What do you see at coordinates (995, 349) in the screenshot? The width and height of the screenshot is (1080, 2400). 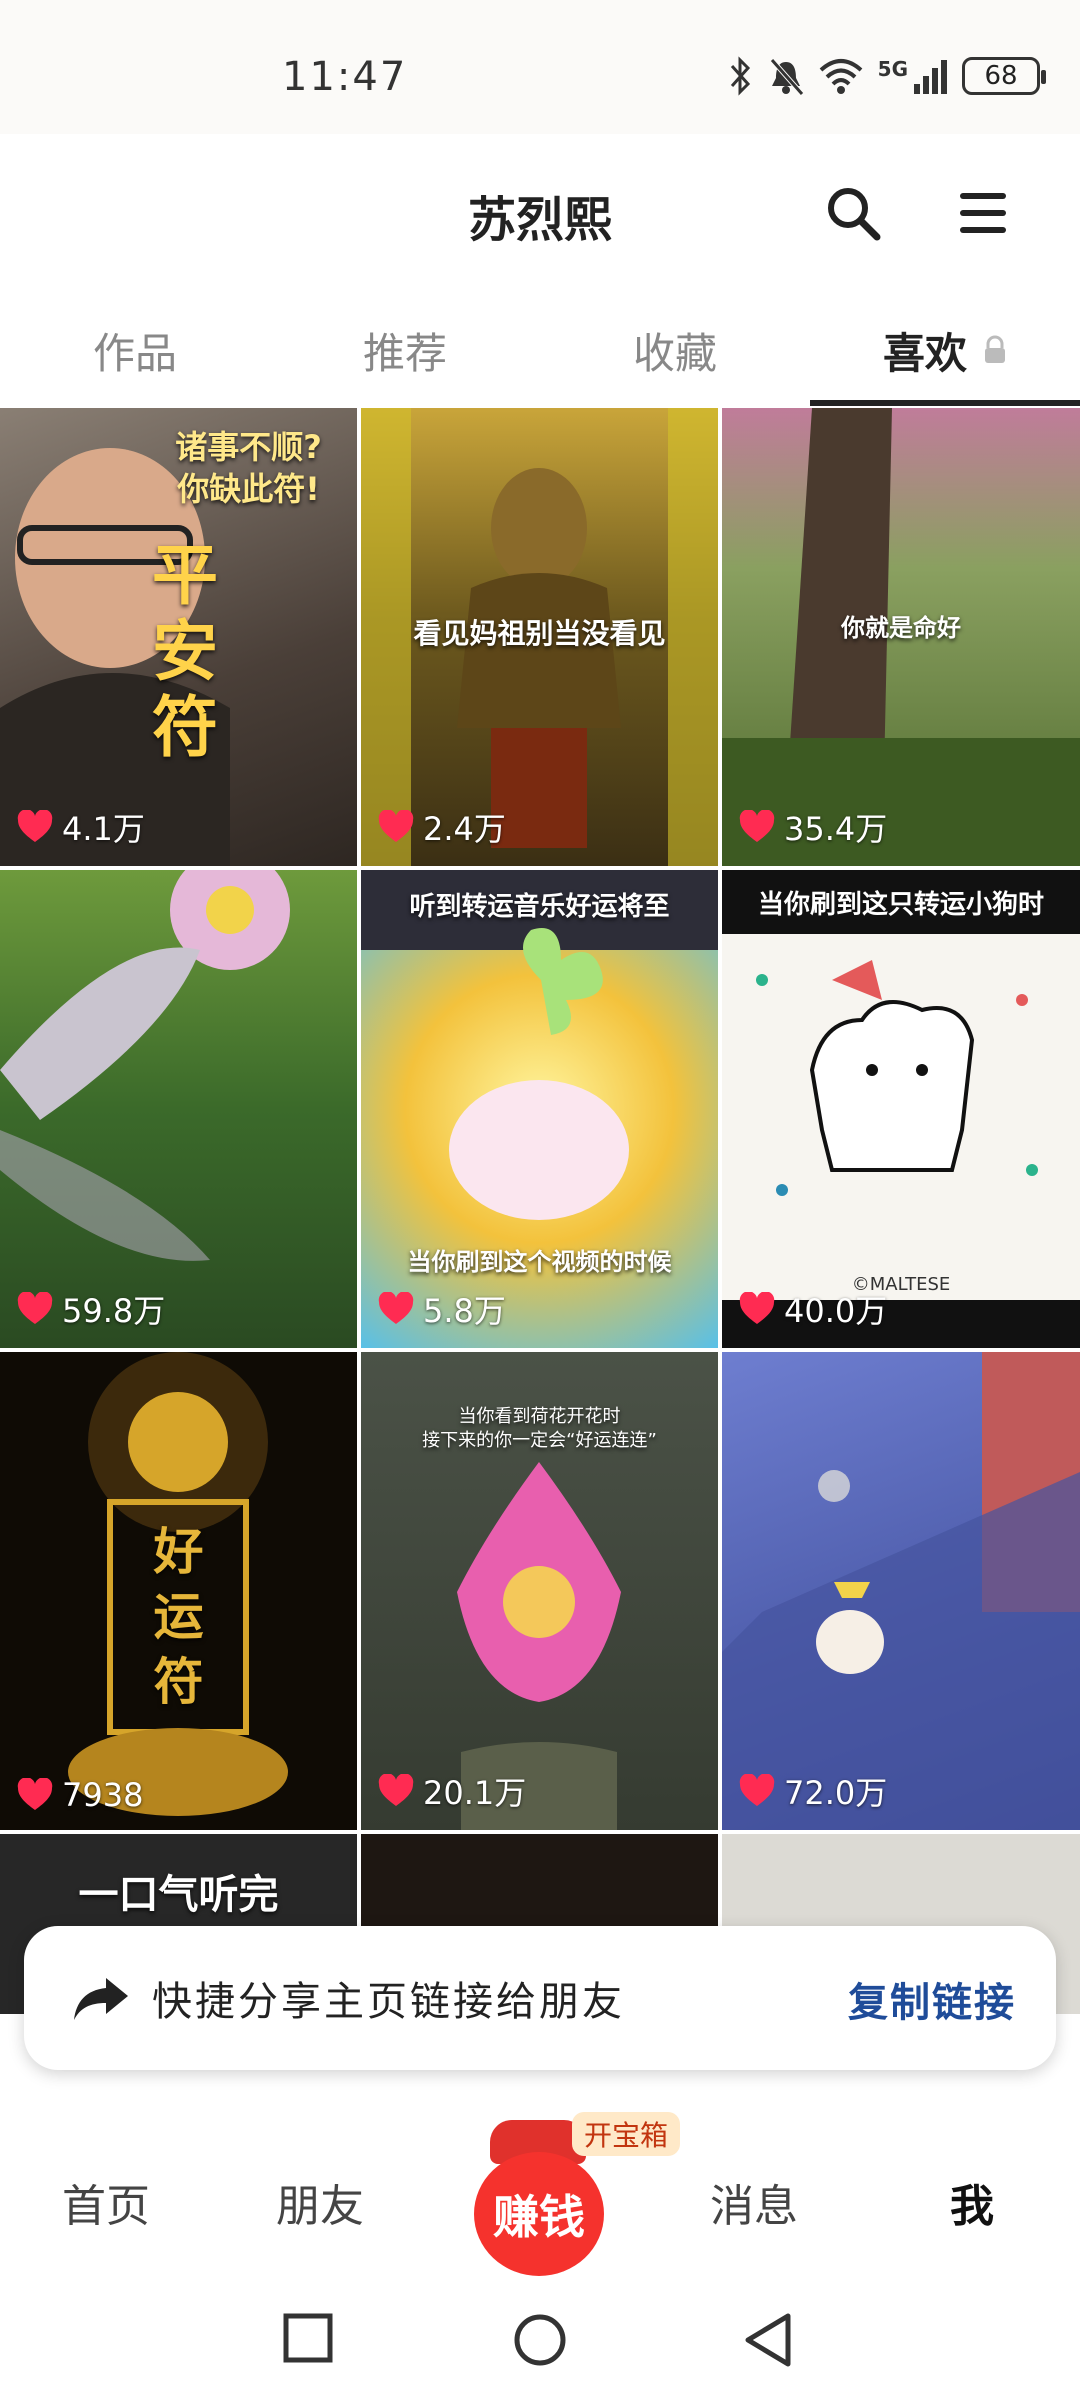 I see `lock-icon` at bounding box center [995, 349].